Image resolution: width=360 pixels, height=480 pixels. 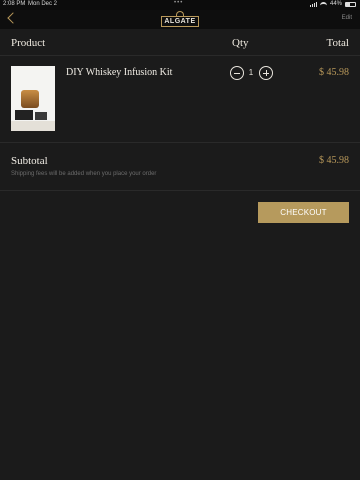 What do you see at coordinates (119, 72) in the screenshot?
I see `product-name: DIY Whiskey Infusion Kit` at bounding box center [119, 72].